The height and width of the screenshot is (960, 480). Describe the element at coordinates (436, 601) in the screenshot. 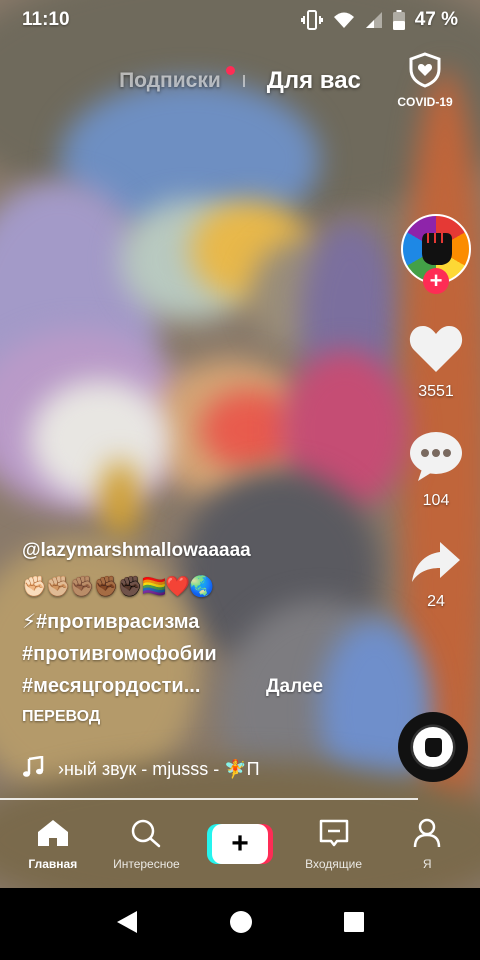

I see `share-count: 24` at that location.